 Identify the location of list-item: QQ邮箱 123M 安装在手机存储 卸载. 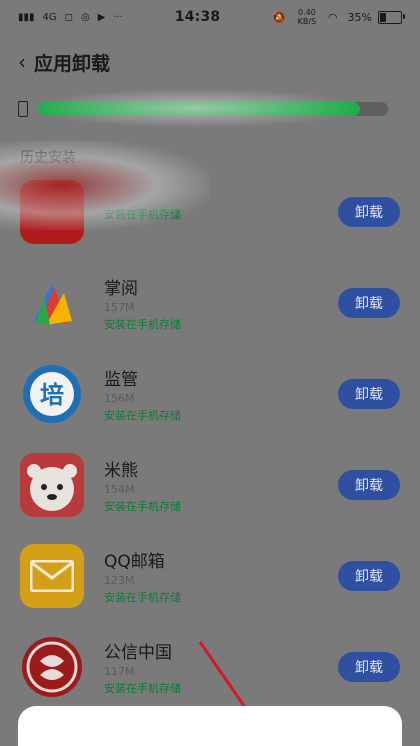
(210, 575).